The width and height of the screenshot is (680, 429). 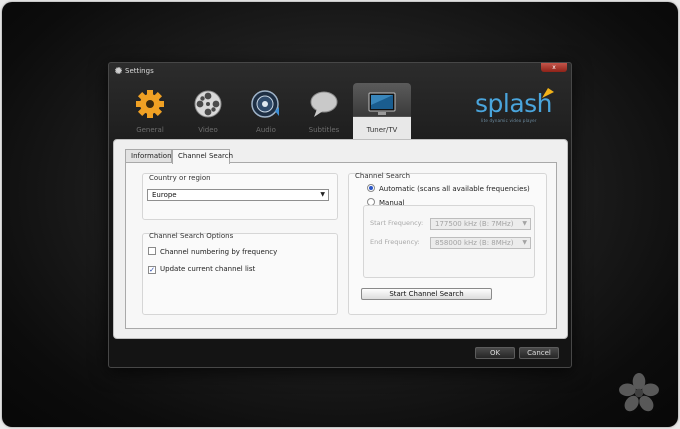 What do you see at coordinates (324, 130) in the screenshot?
I see `tab-label: Subtitles` at bounding box center [324, 130].